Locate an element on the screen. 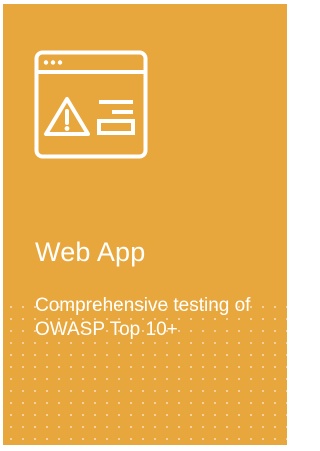 The height and width of the screenshot is (451, 320). browser-warning-icon is located at coordinates (91, 104).